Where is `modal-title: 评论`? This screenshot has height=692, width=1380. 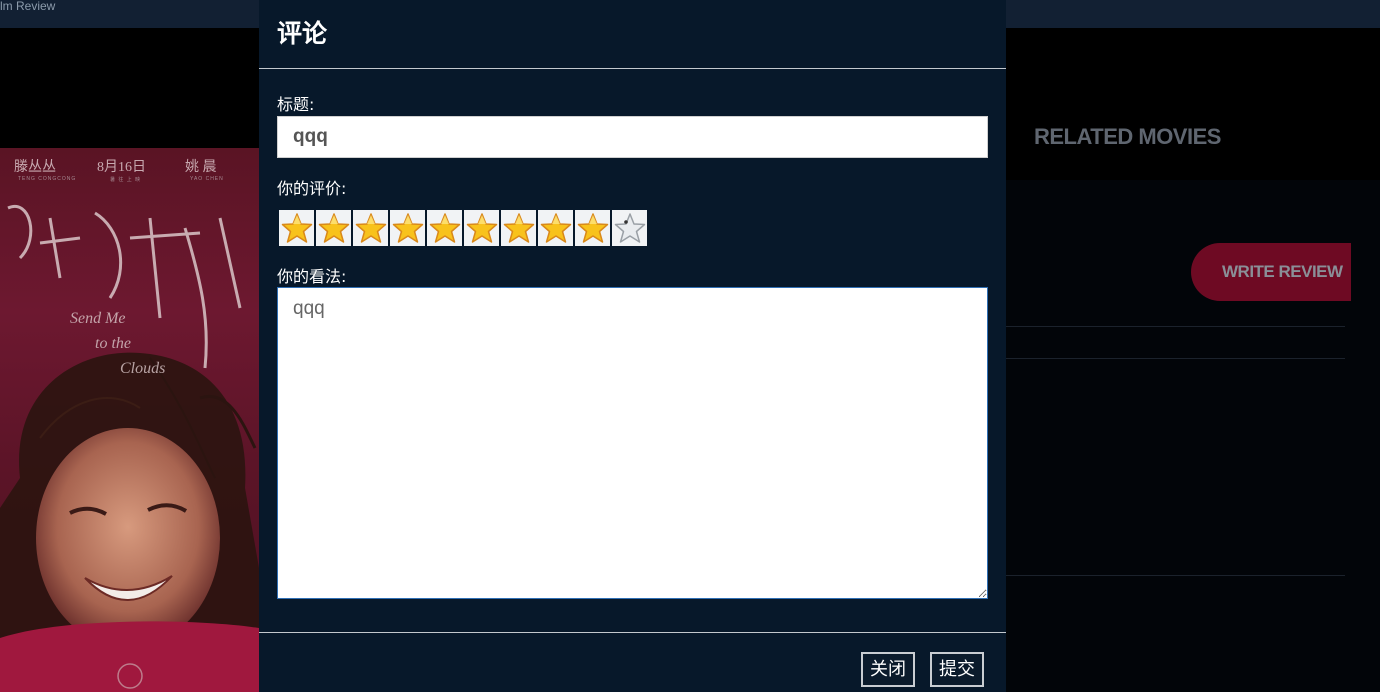 modal-title: 评论 is located at coordinates (302, 33).